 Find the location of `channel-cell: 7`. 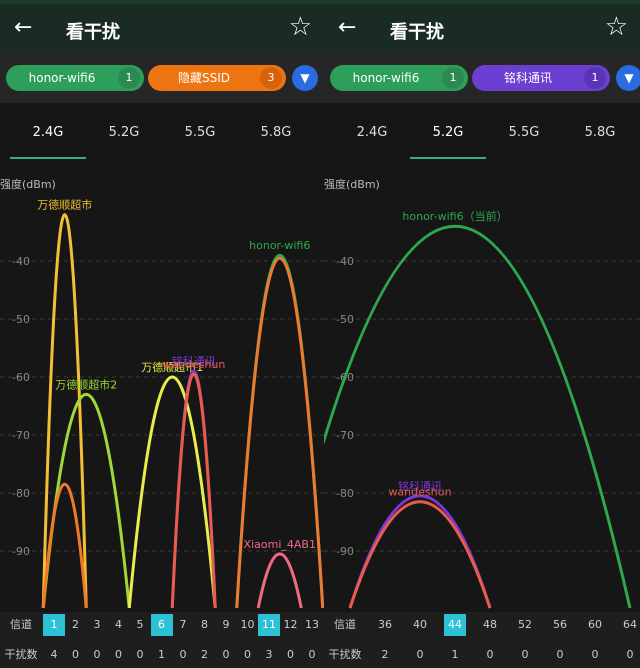

channel-cell: 7 is located at coordinates (183, 625).